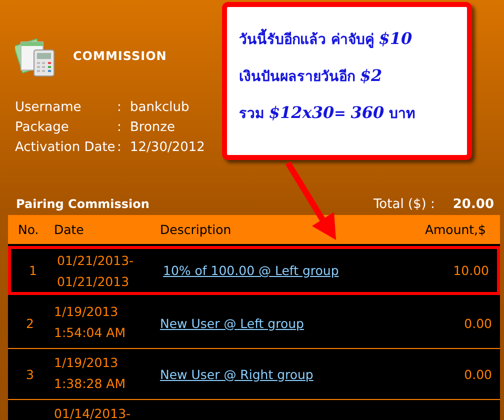 The width and height of the screenshot is (504, 420). I want to click on section-title: Pairing Commission, so click(83, 204).